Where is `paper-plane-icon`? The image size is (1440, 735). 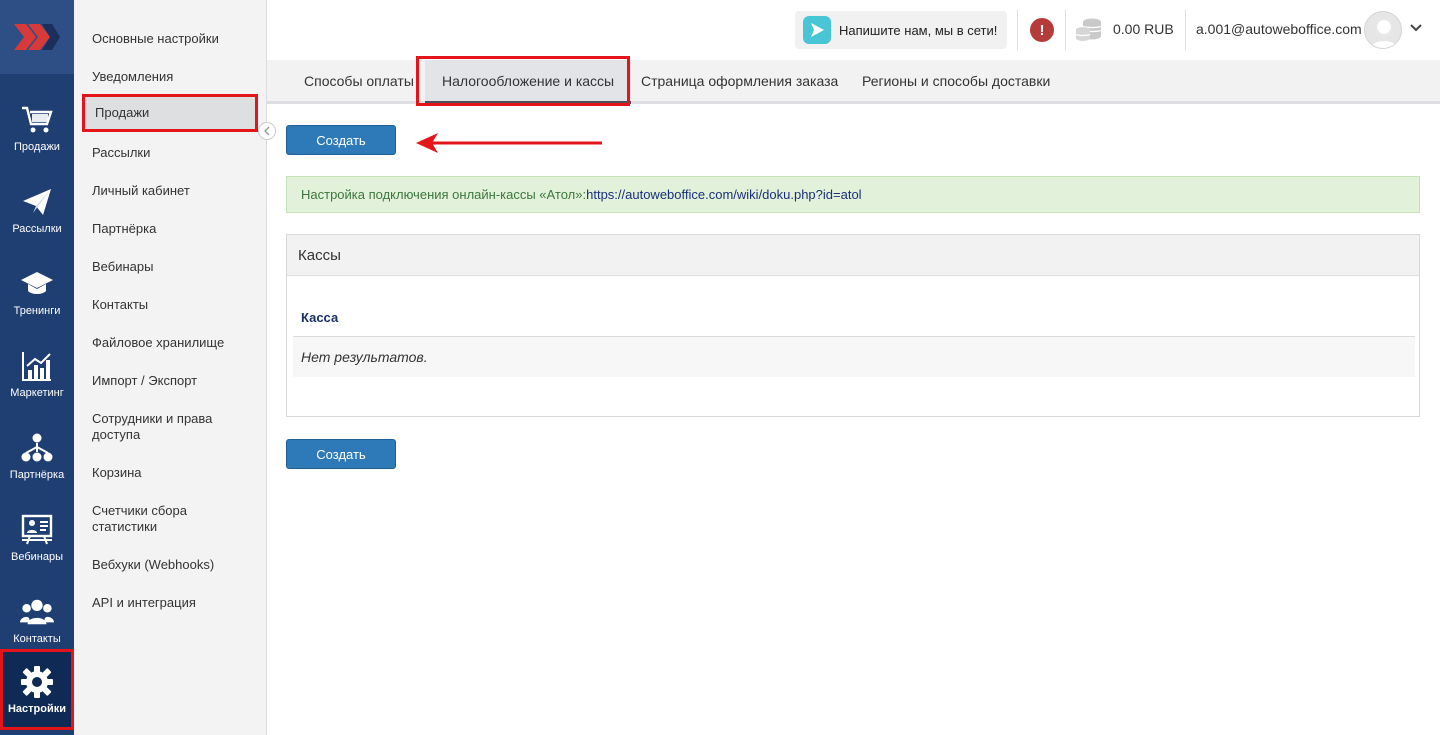
paper-plane-icon is located at coordinates (37, 202).